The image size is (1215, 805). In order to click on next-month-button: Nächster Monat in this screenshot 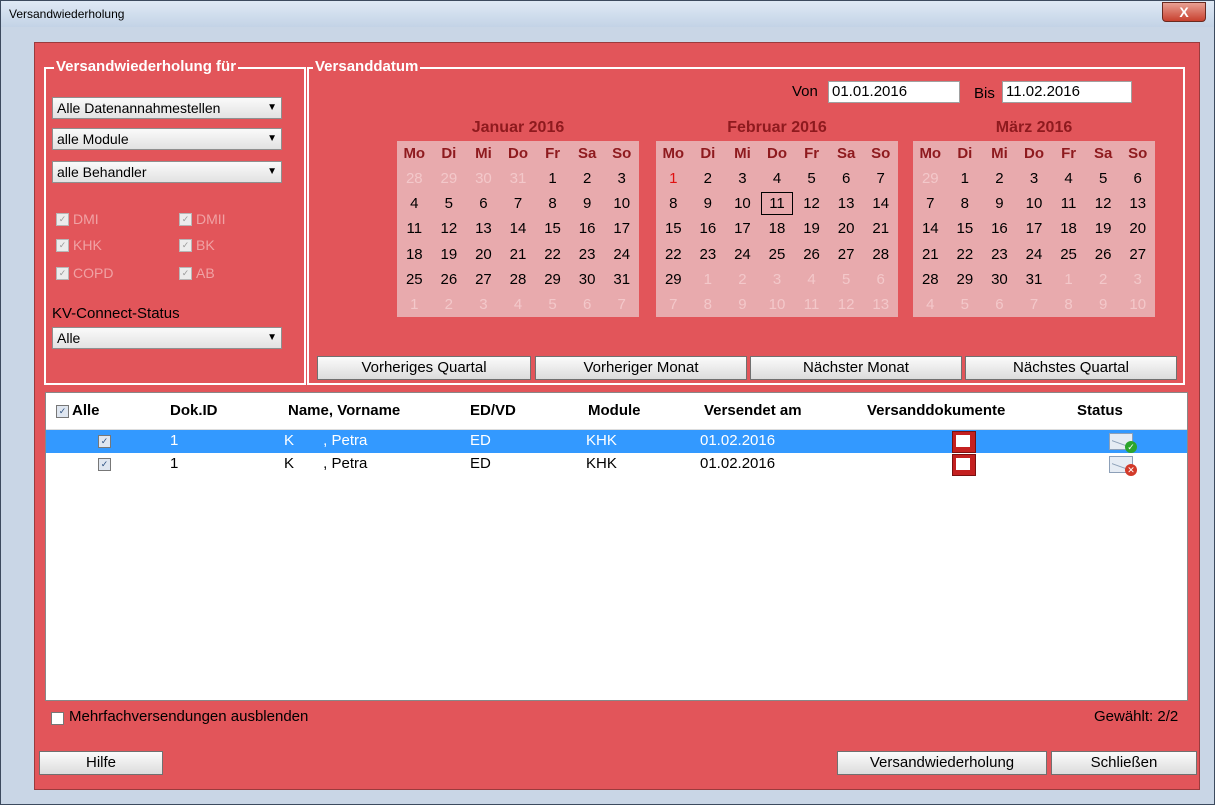, I will do `click(856, 368)`.